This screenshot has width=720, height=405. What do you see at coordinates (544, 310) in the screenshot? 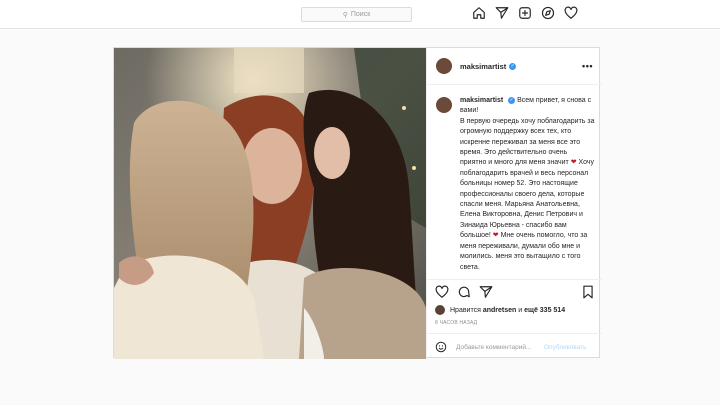
I see `likes-count: ещё 335 514` at bounding box center [544, 310].